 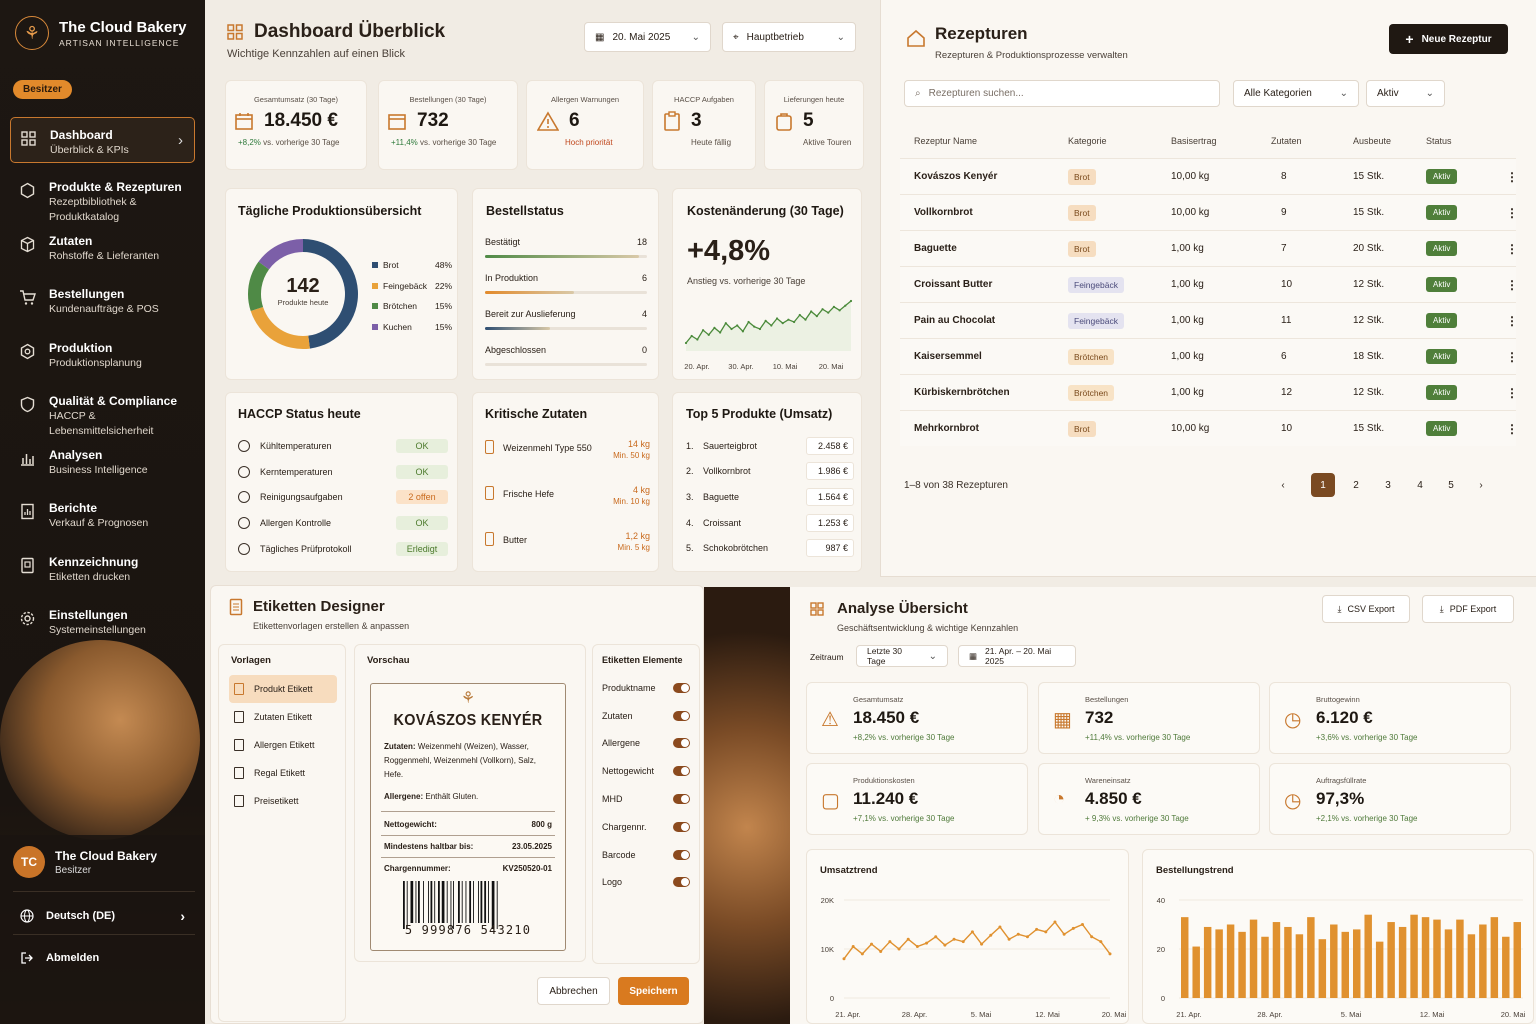 What do you see at coordinates (1420, 485) in the screenshot?
I see `page-4-button: 4` at bounding box center [1420, 485].